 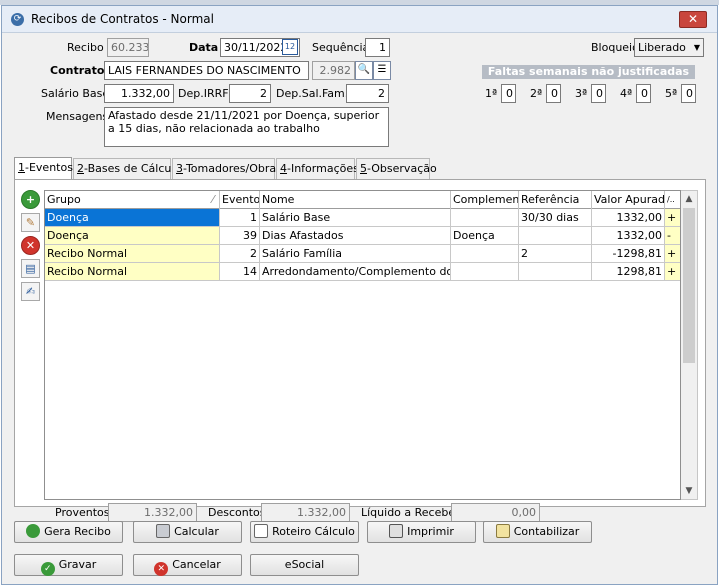 What do you see at coordinates (206, 70) in the screenshot?
I see `contrato-name-field: LAIS FERNANDES DO NASCIMENTO` at bounding box center [206, 70].